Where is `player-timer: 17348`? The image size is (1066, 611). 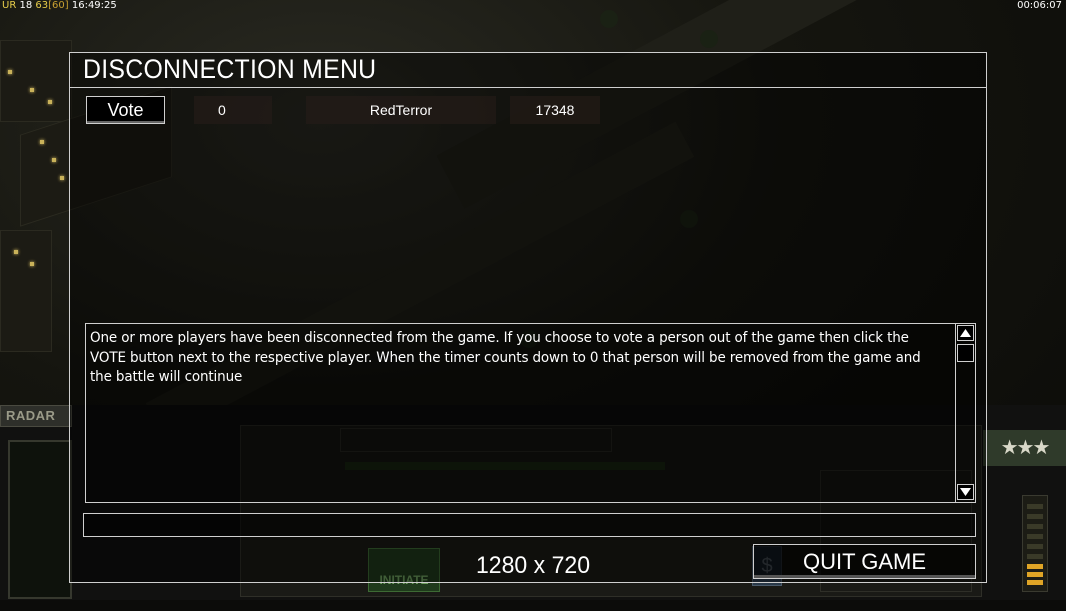
player-timer: 17348 is located at coordinates (555, 110).